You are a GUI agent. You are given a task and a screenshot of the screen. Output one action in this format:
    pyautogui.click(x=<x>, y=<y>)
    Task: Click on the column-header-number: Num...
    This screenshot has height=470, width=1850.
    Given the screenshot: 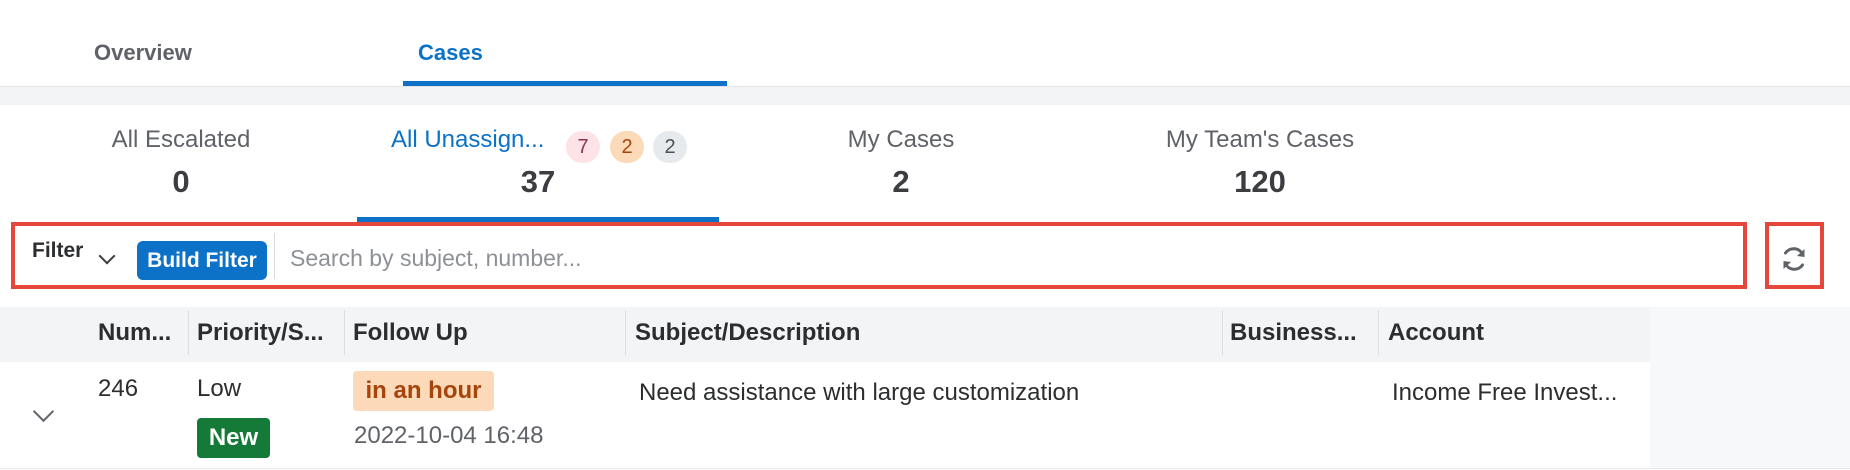 What is the action you would take?
    pyautogui.click(x=134, y=333)
    